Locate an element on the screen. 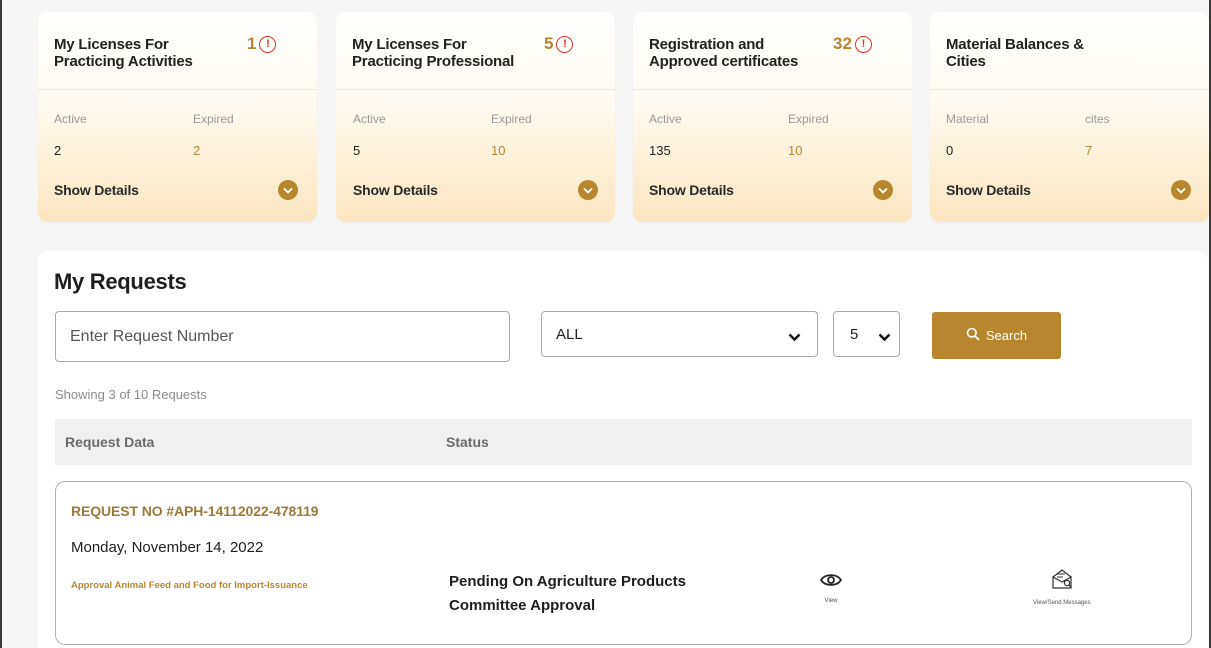 The image size is (1211, 648). results-count: Showing 3 of 10 Requests is located at coordinates (131, 394).